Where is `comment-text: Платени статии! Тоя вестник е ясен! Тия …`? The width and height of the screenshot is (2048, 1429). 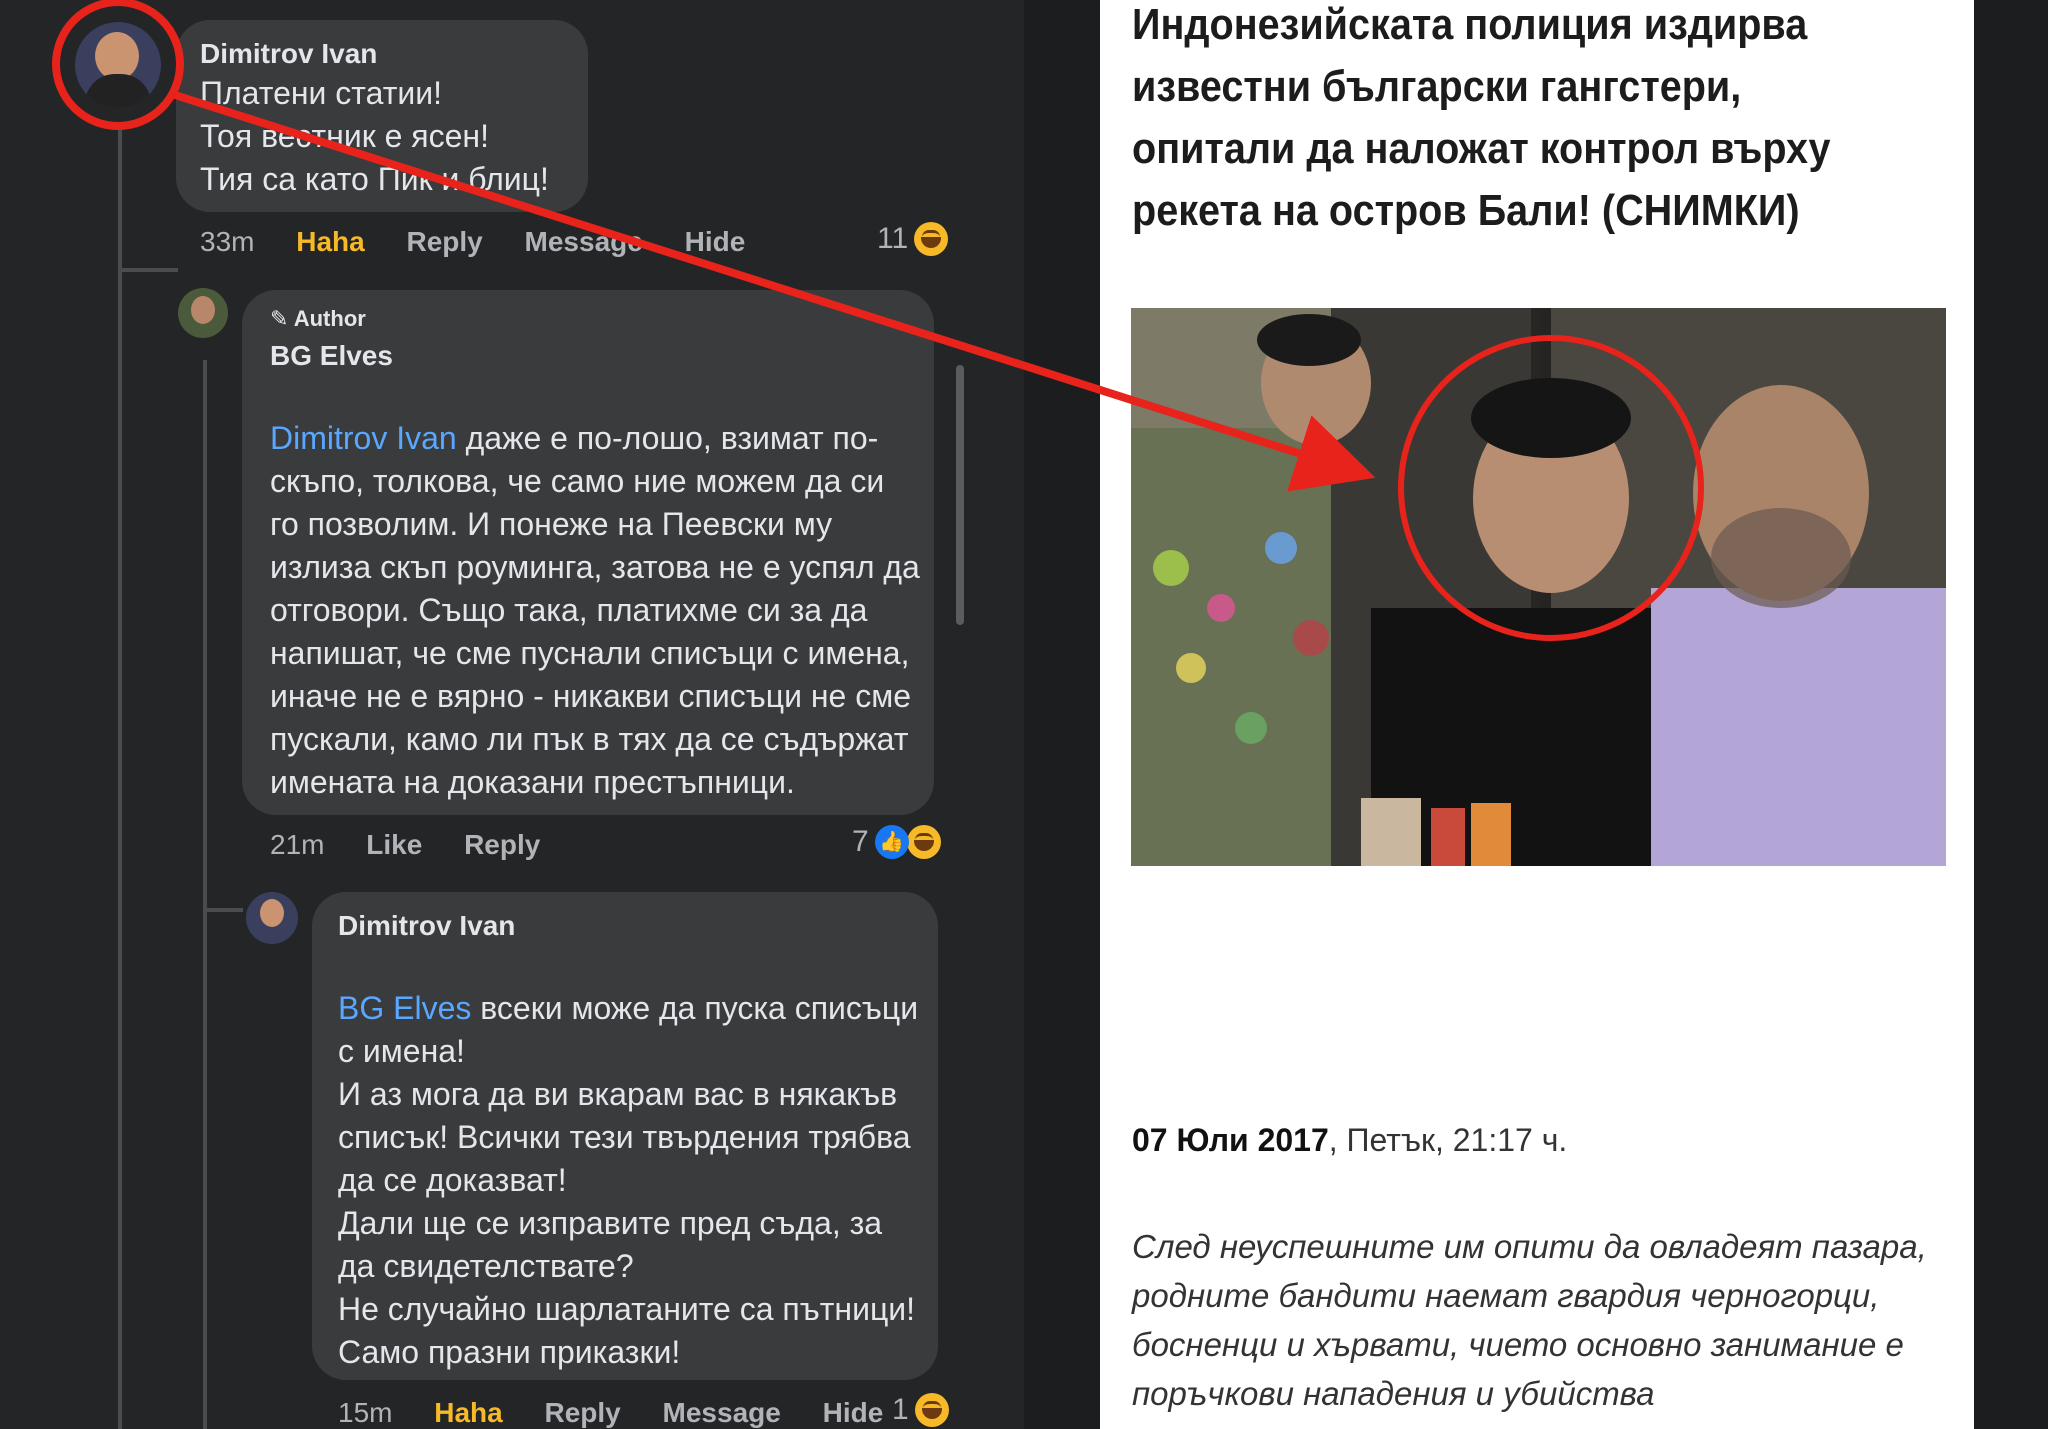
comment-text: Платени статии! Тоя вестник е ясен! Тия … is located at coordinates (374, 136).